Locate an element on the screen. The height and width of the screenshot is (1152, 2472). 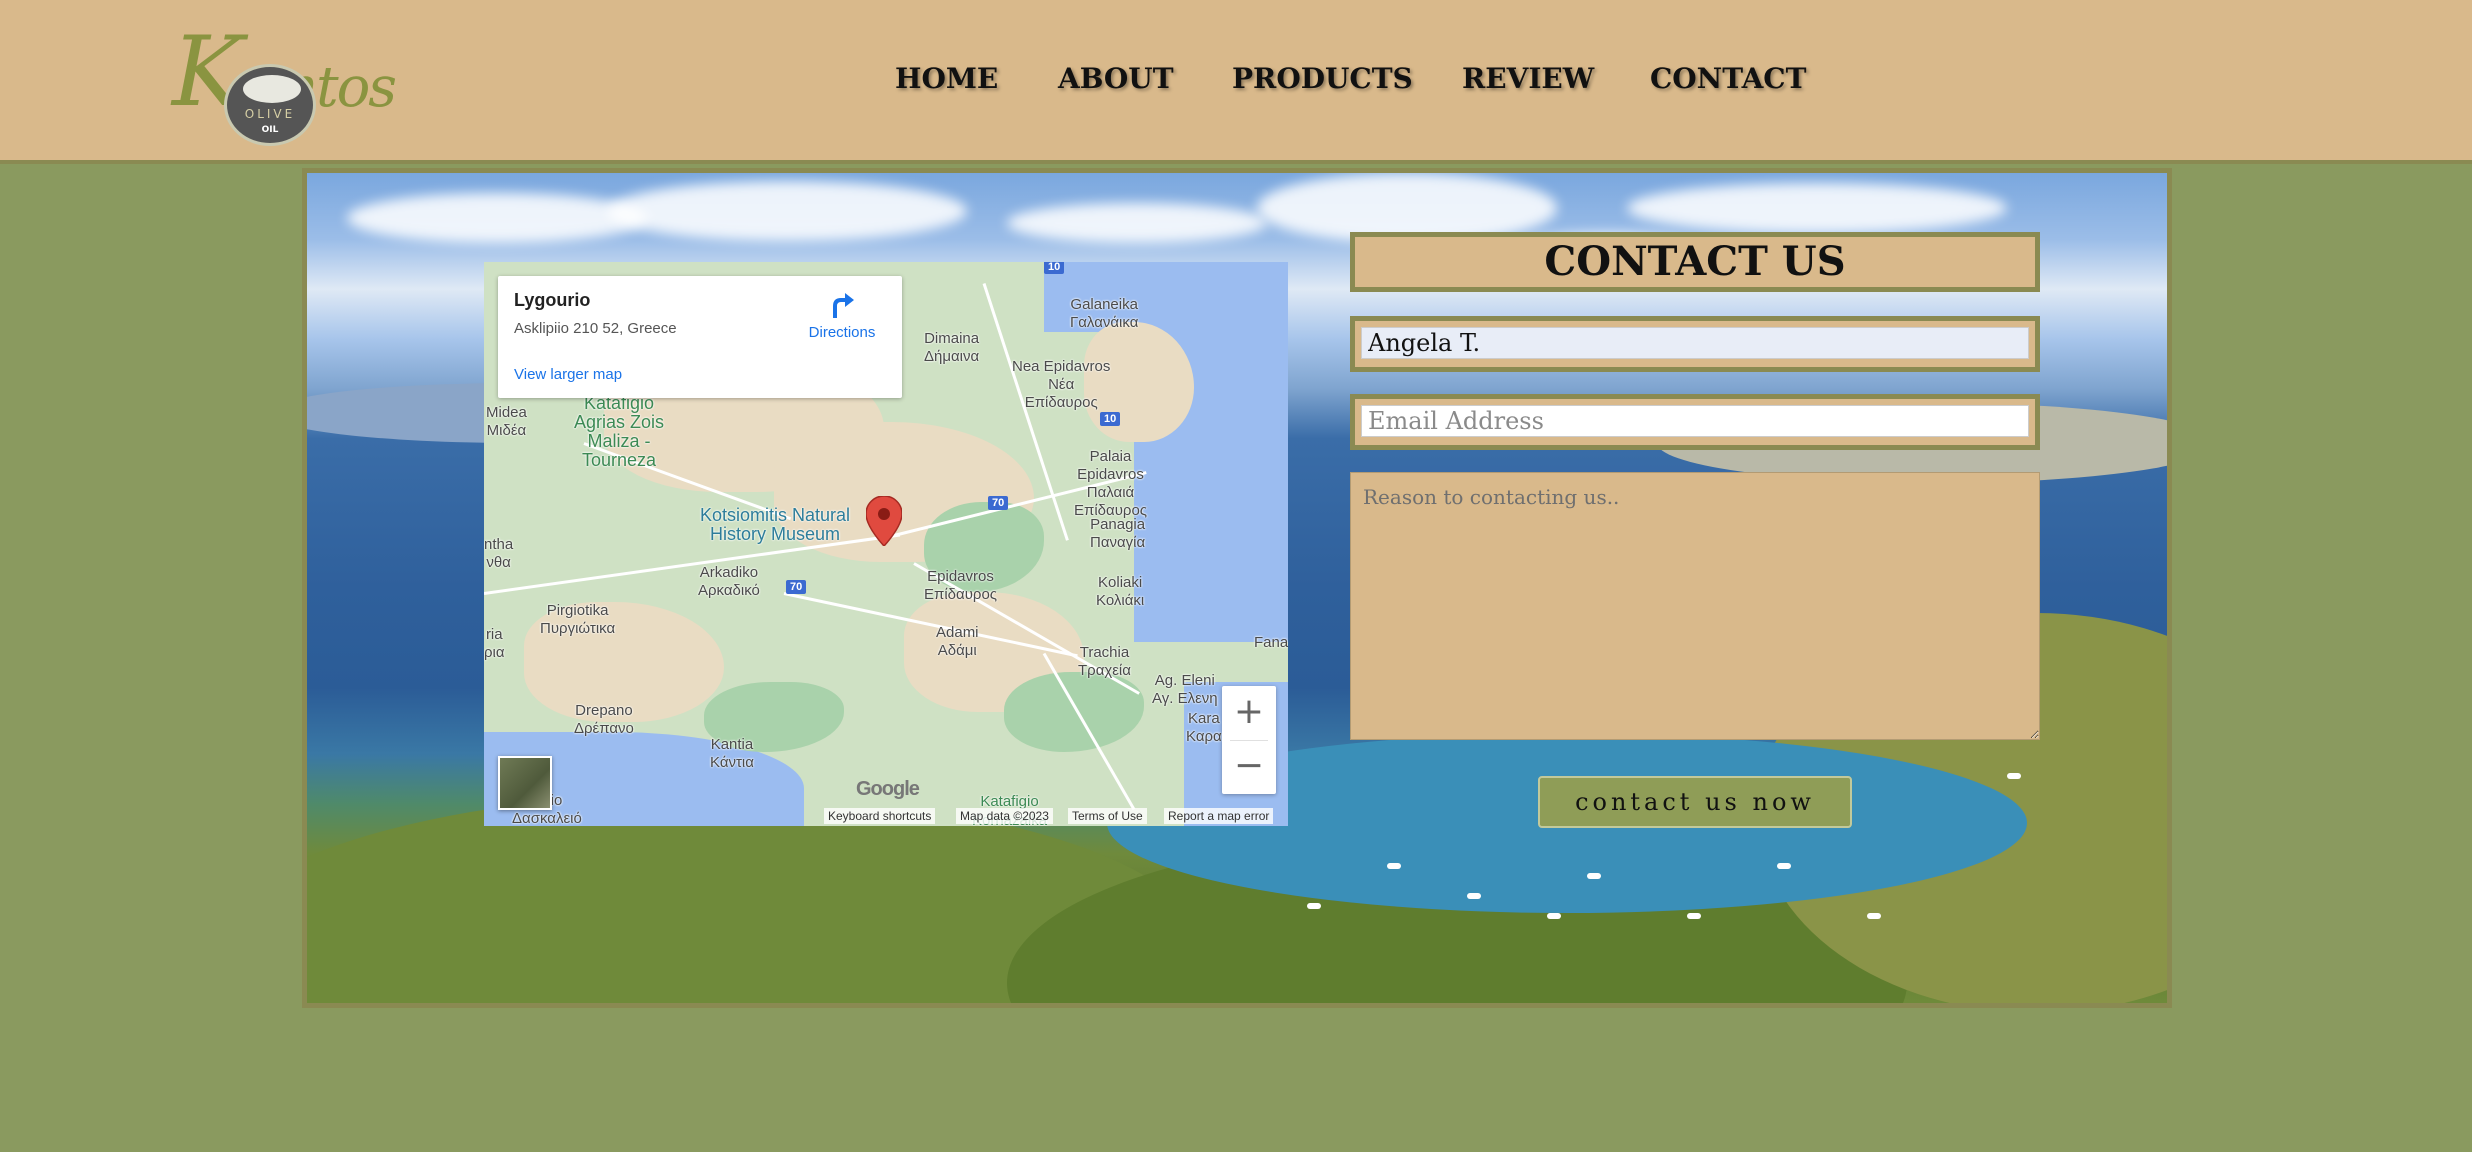
map-label: Adami Αδάμι is located at coordinates (957, 641).